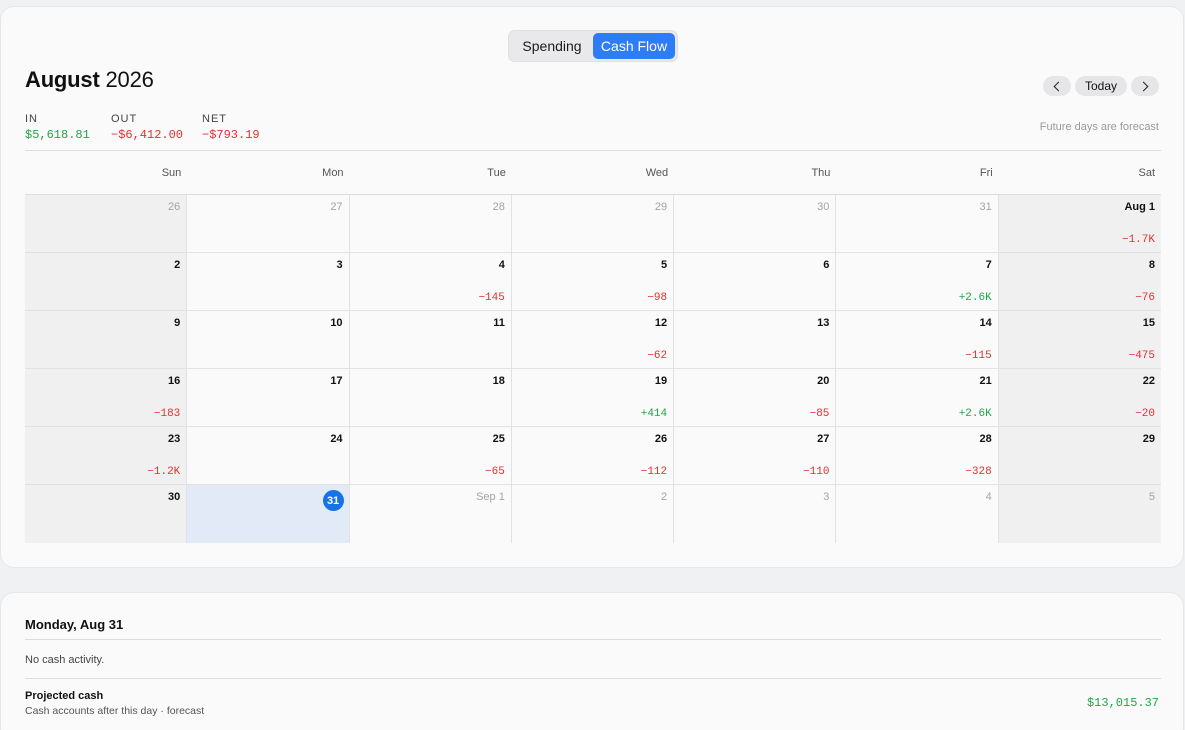  Describe the element at coordinates (755, 339) in the screenshot. I see `calendar-day-cell: 13` at that location.